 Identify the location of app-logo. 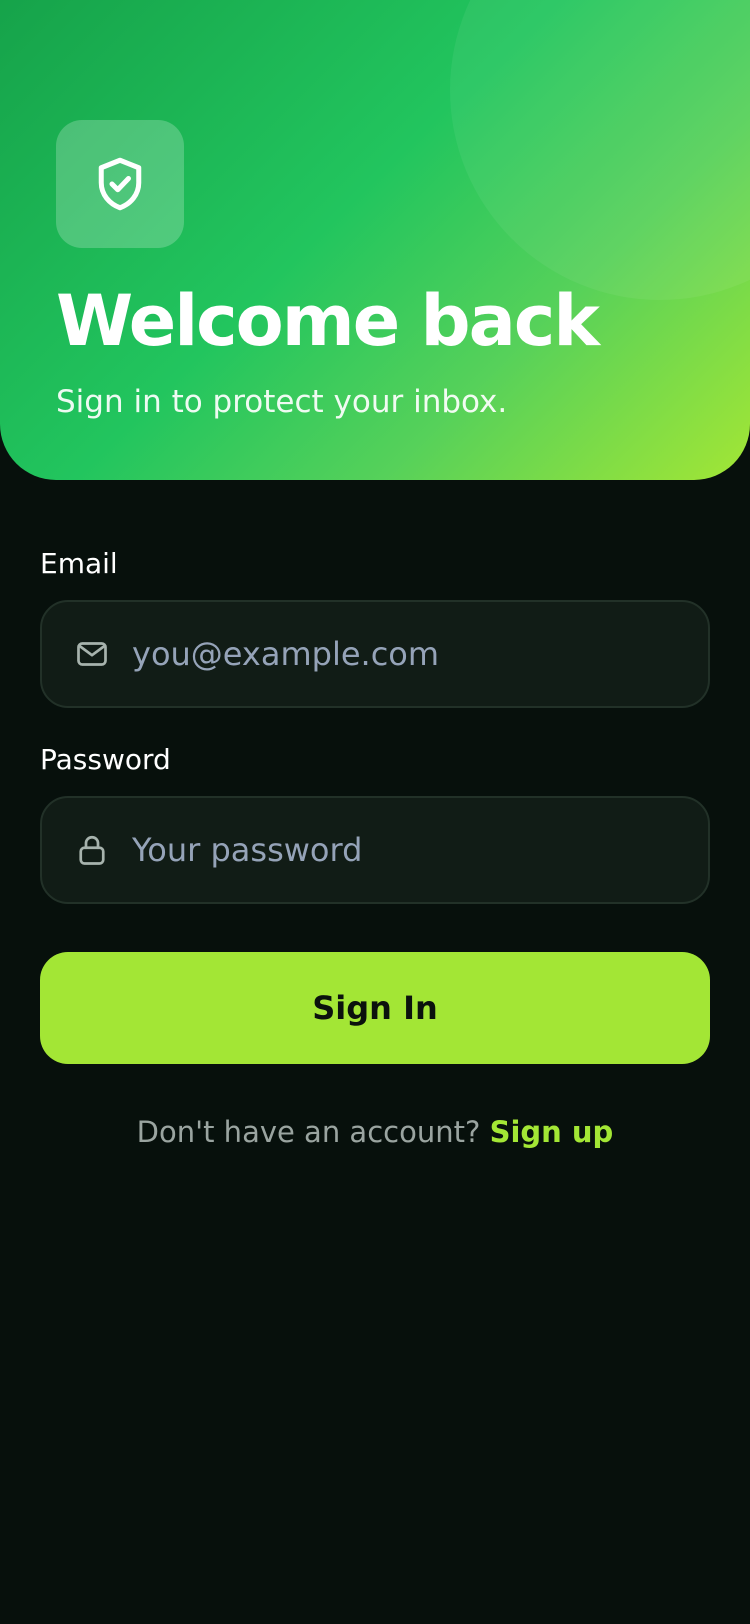
(120, 184).